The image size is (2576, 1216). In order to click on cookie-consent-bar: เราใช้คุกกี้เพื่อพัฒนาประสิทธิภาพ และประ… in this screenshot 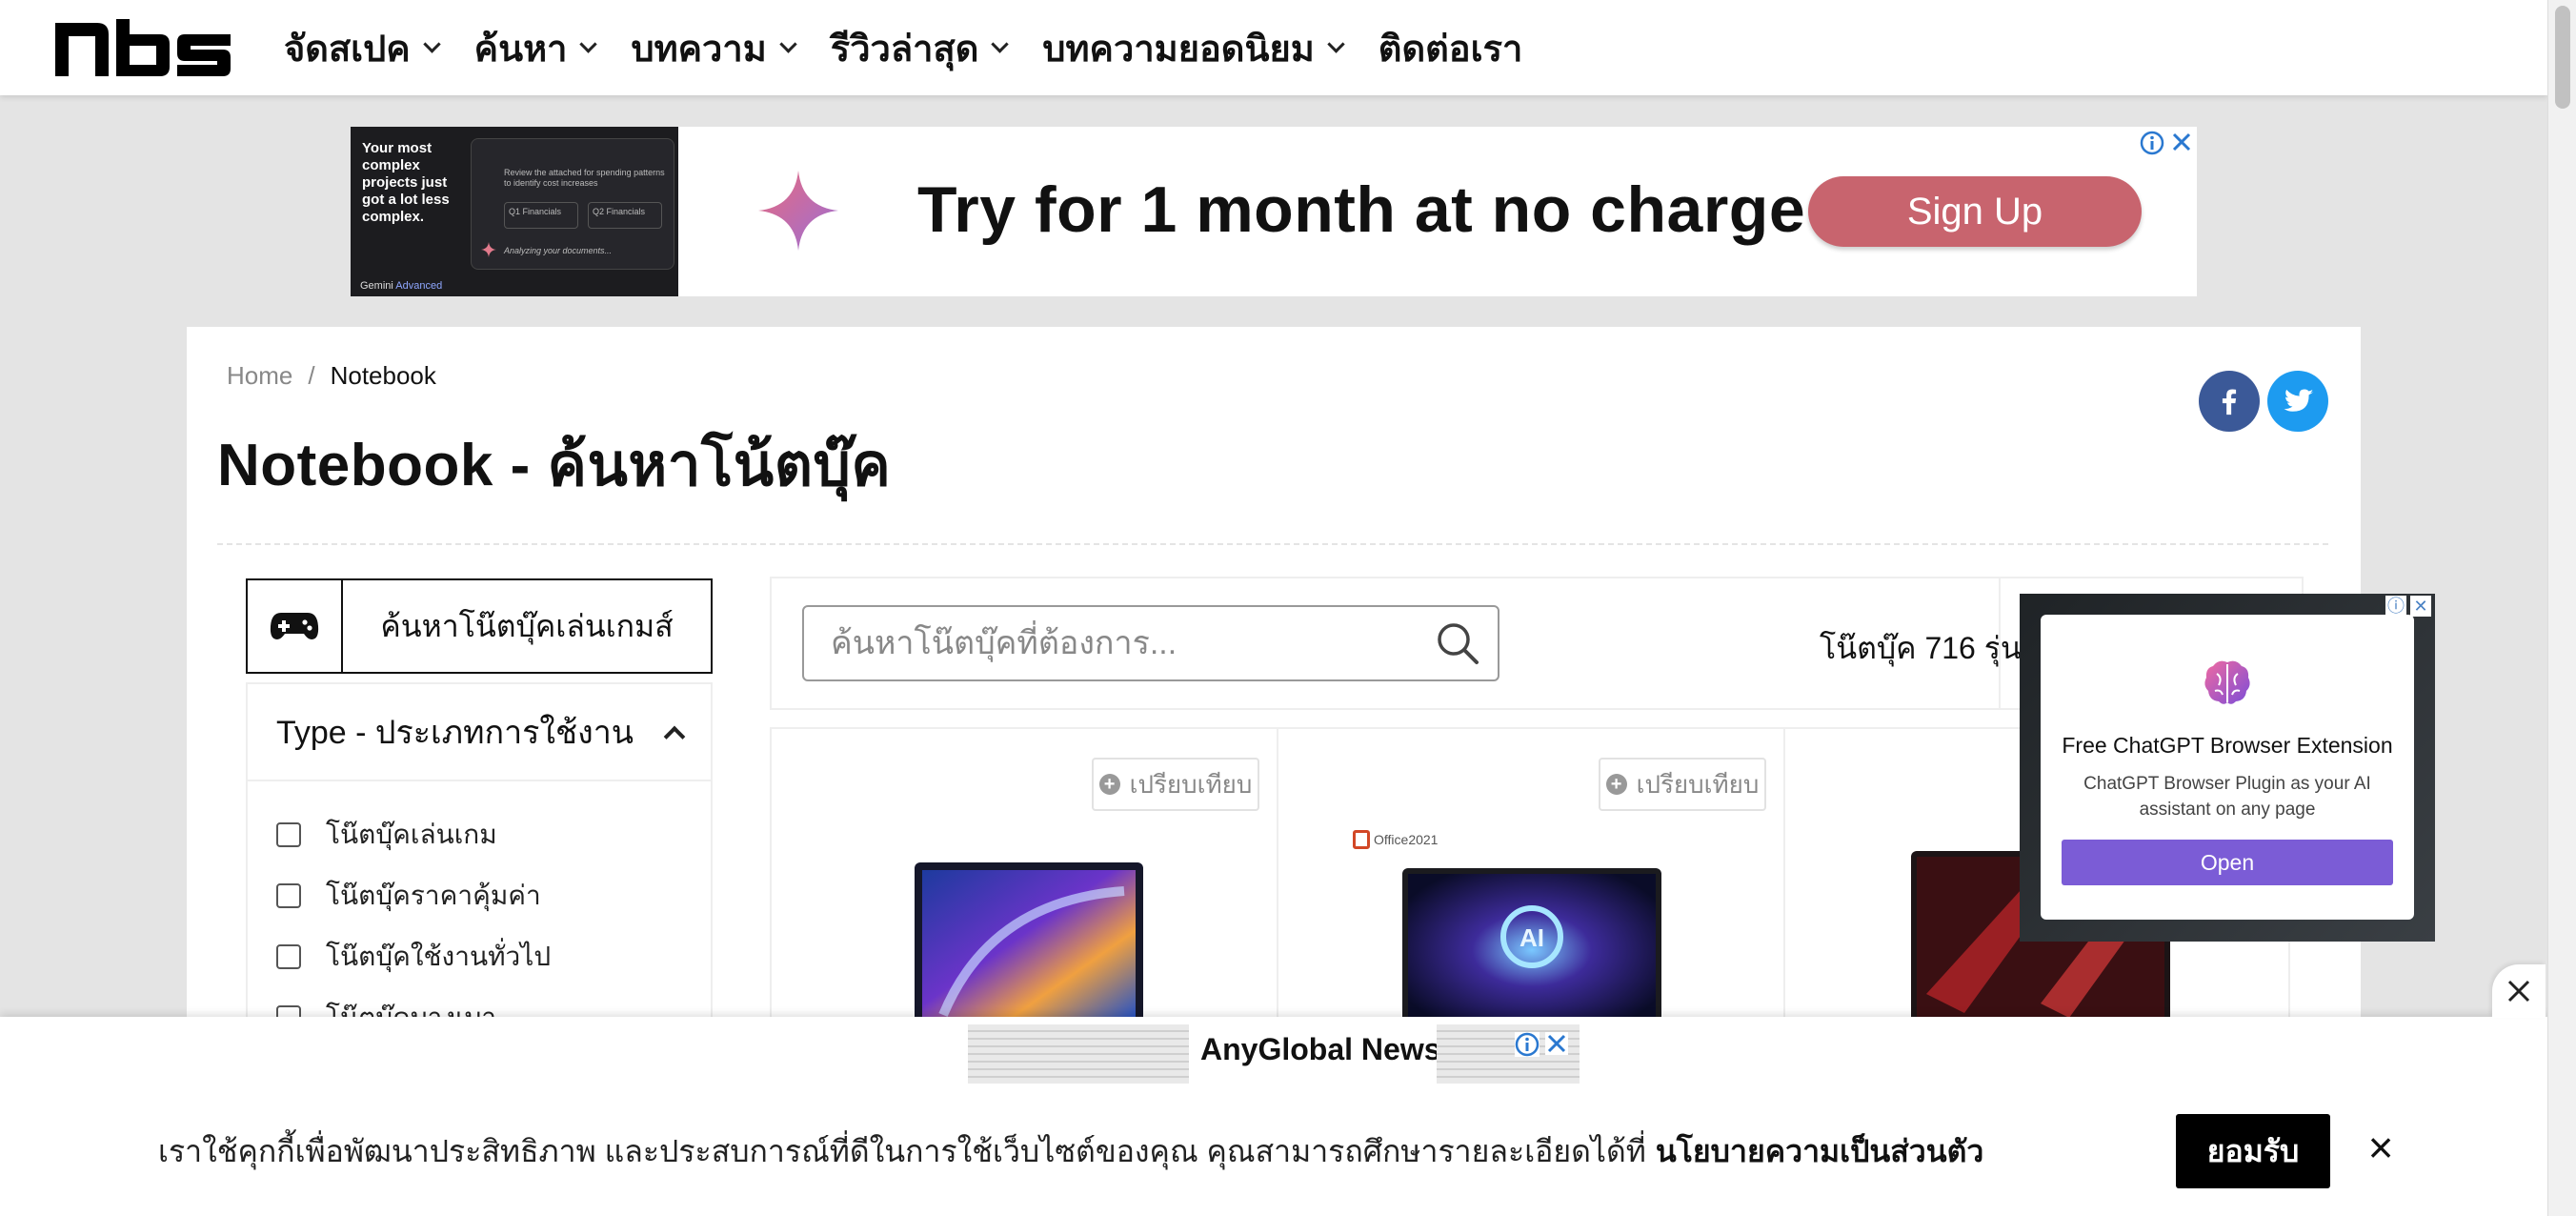, I will do `click(1274, 1150)`.